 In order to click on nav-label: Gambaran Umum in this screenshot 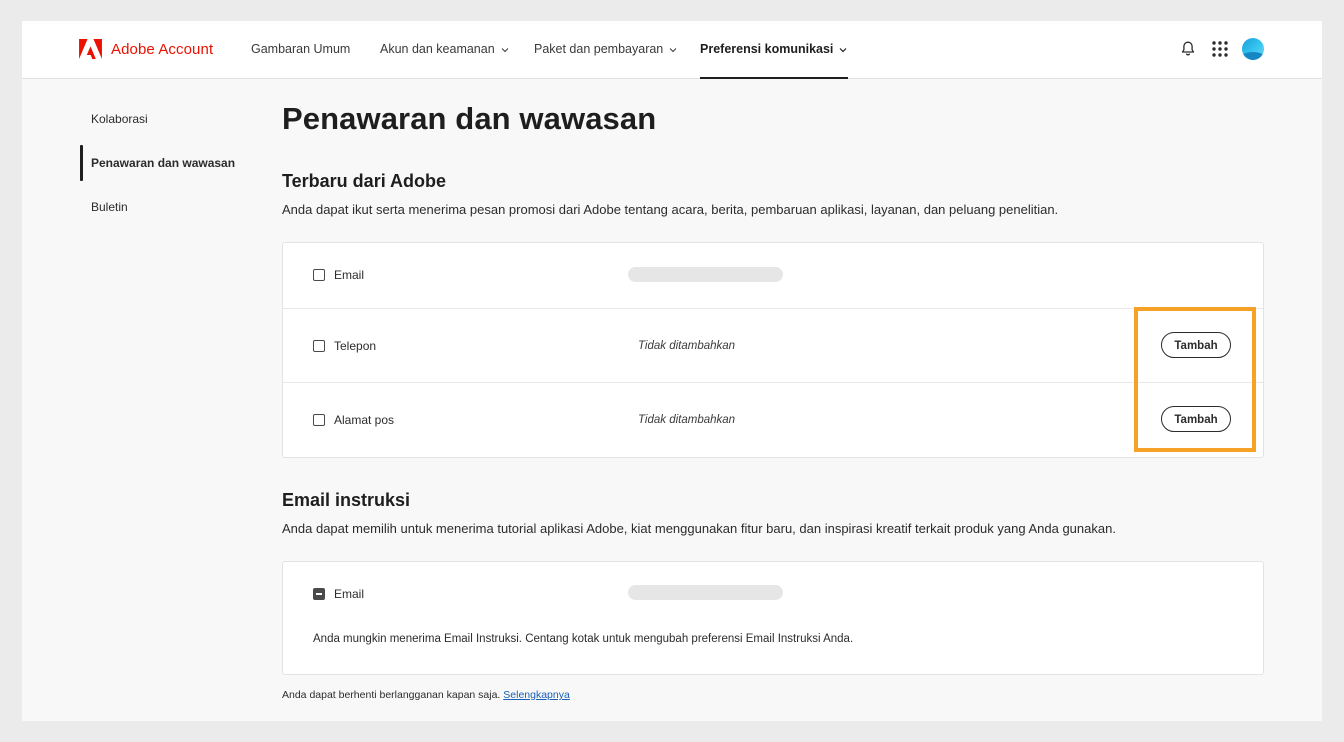, I will do `click(301, 49)`.